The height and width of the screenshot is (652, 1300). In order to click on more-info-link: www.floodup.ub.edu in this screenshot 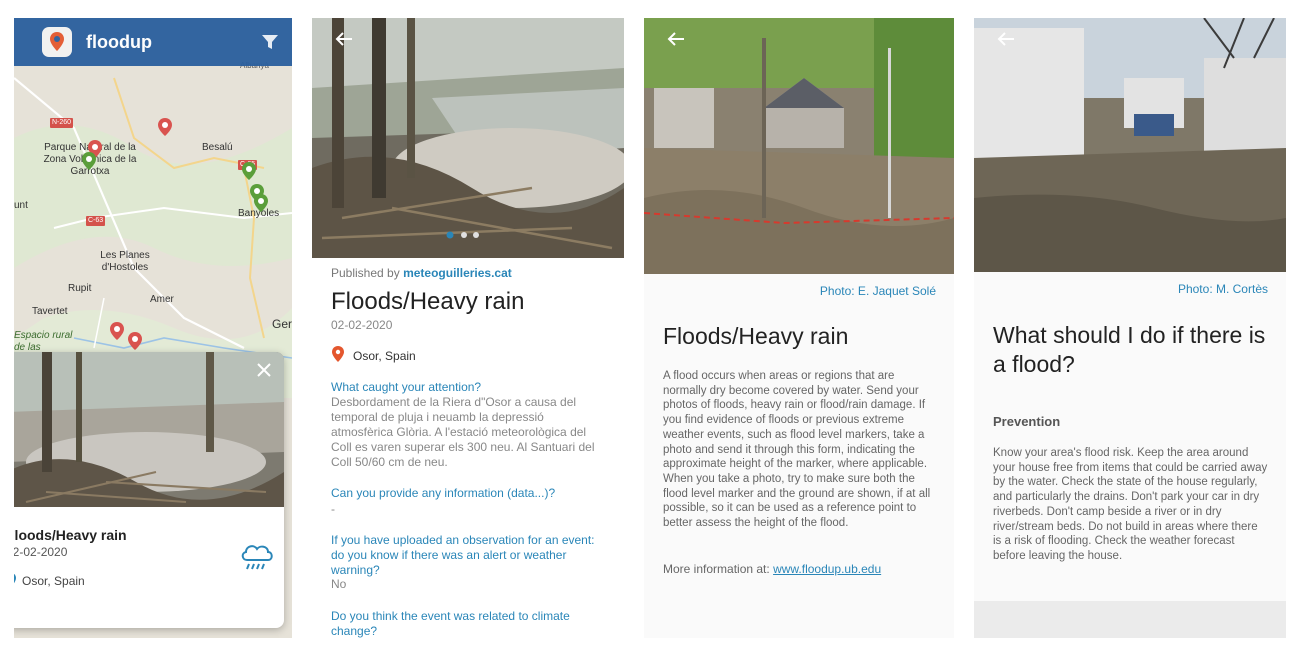, I will do `click(827, 569)`.